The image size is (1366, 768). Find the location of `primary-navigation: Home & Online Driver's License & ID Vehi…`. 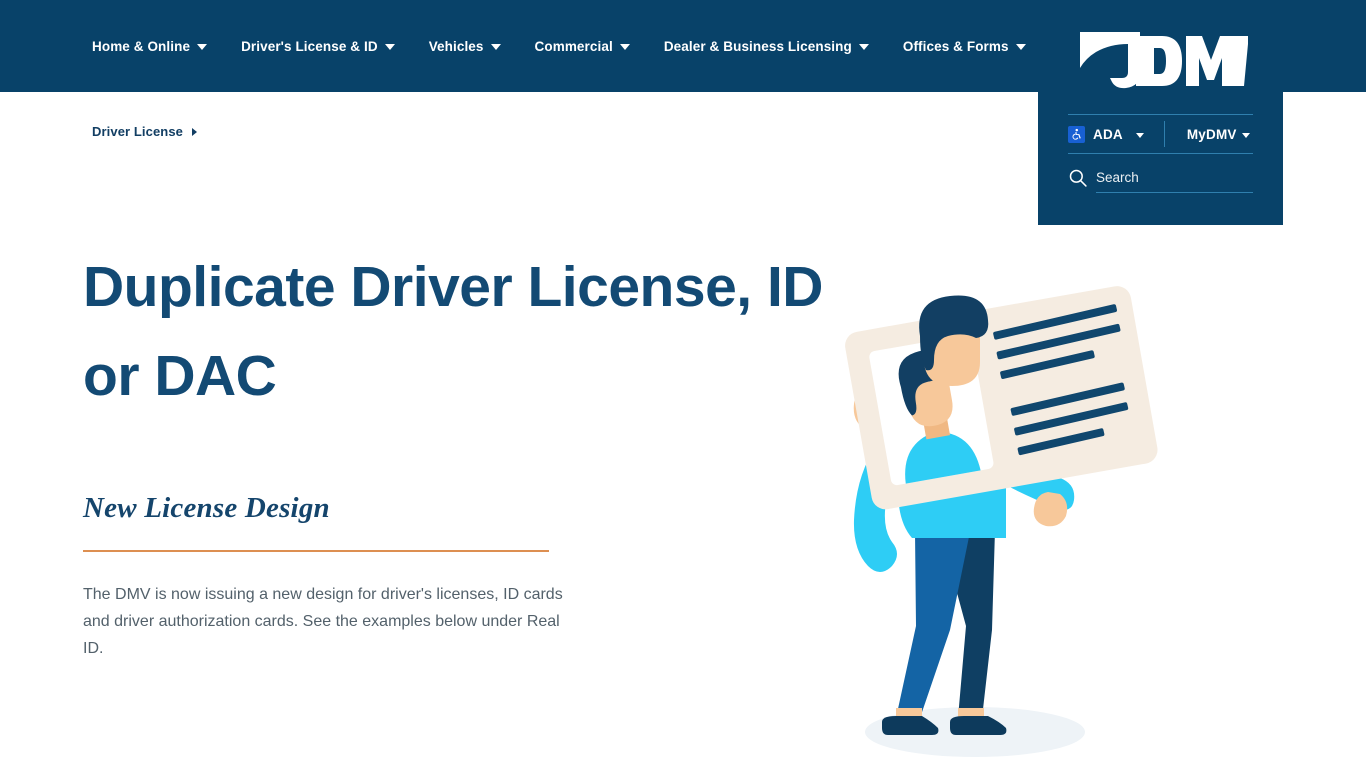

primary-navigation: Home & Online Driver's License & ID Vehi… is located at coordinates (567, 46).